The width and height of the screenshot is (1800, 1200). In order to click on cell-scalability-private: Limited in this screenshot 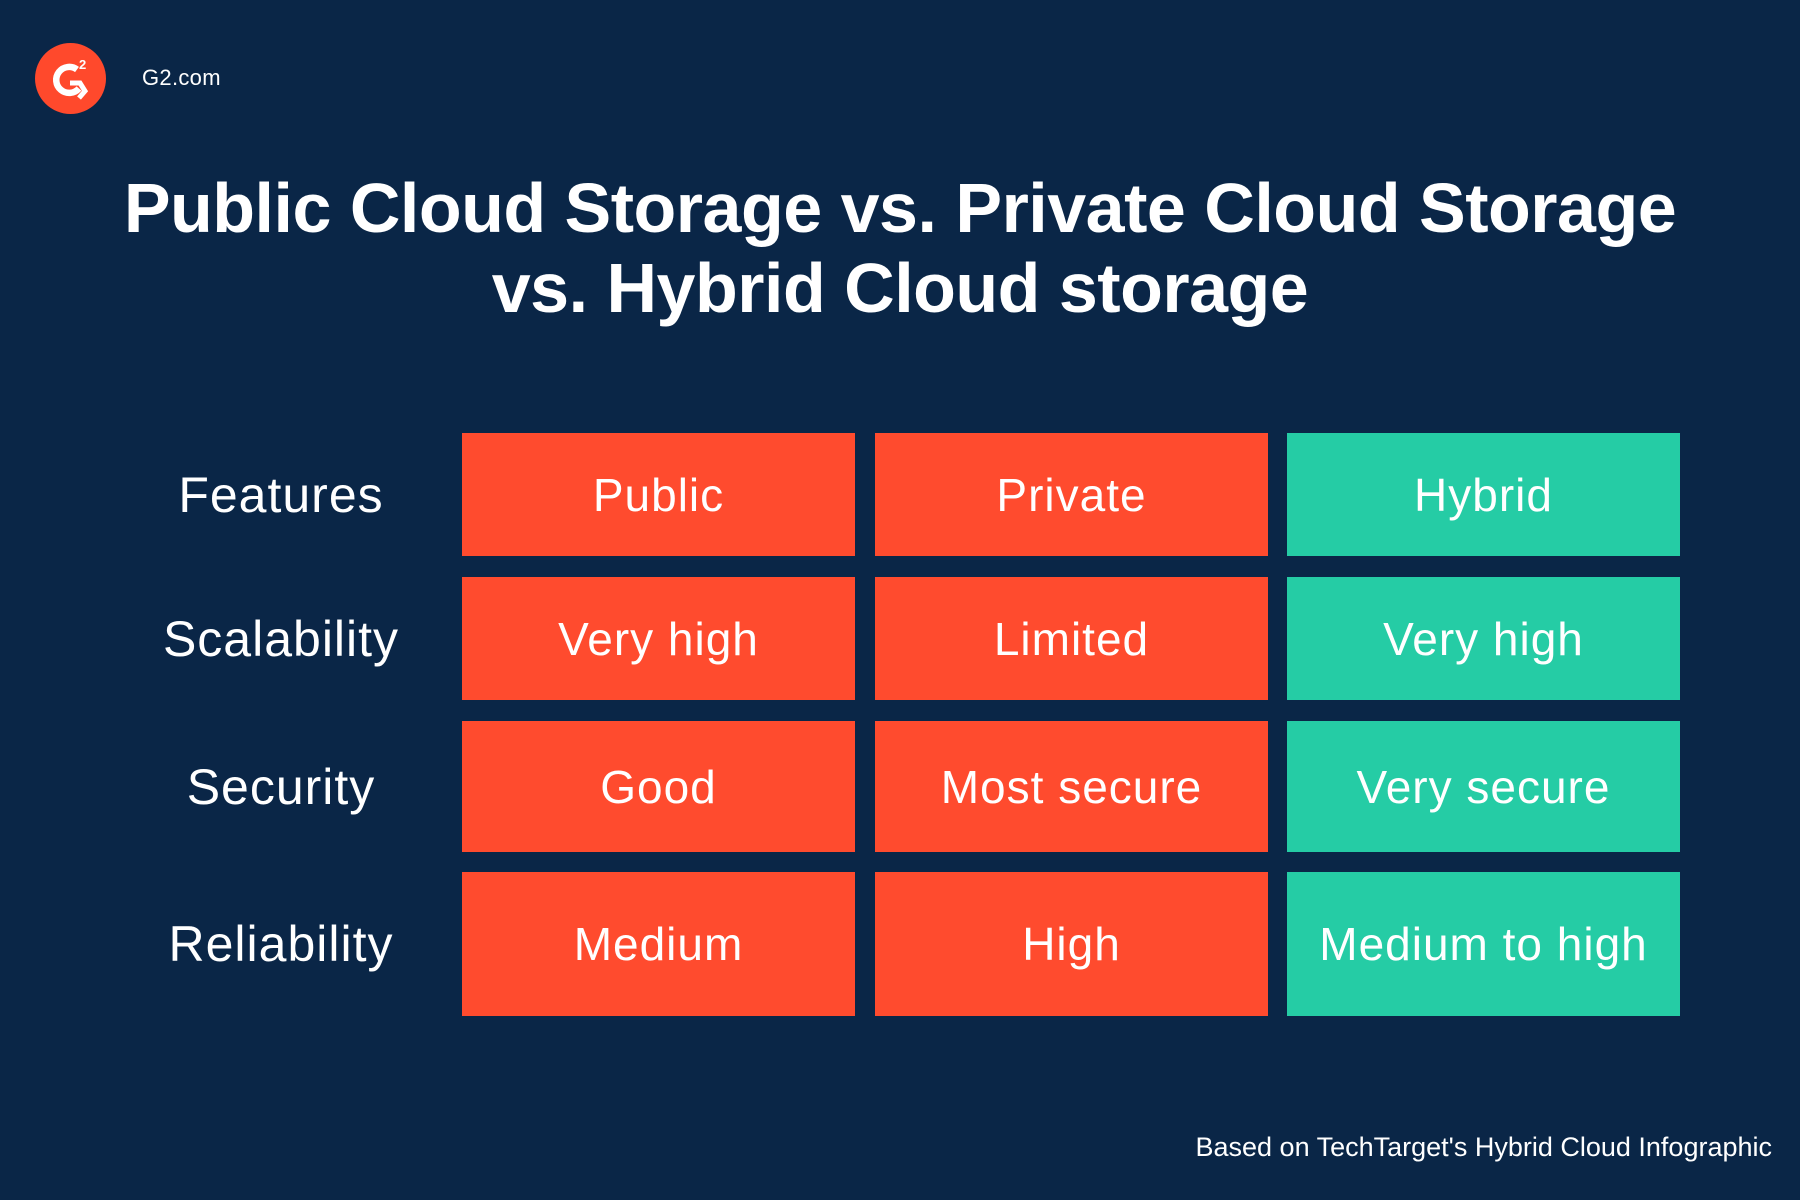, I will do `click(1071, 638)`.